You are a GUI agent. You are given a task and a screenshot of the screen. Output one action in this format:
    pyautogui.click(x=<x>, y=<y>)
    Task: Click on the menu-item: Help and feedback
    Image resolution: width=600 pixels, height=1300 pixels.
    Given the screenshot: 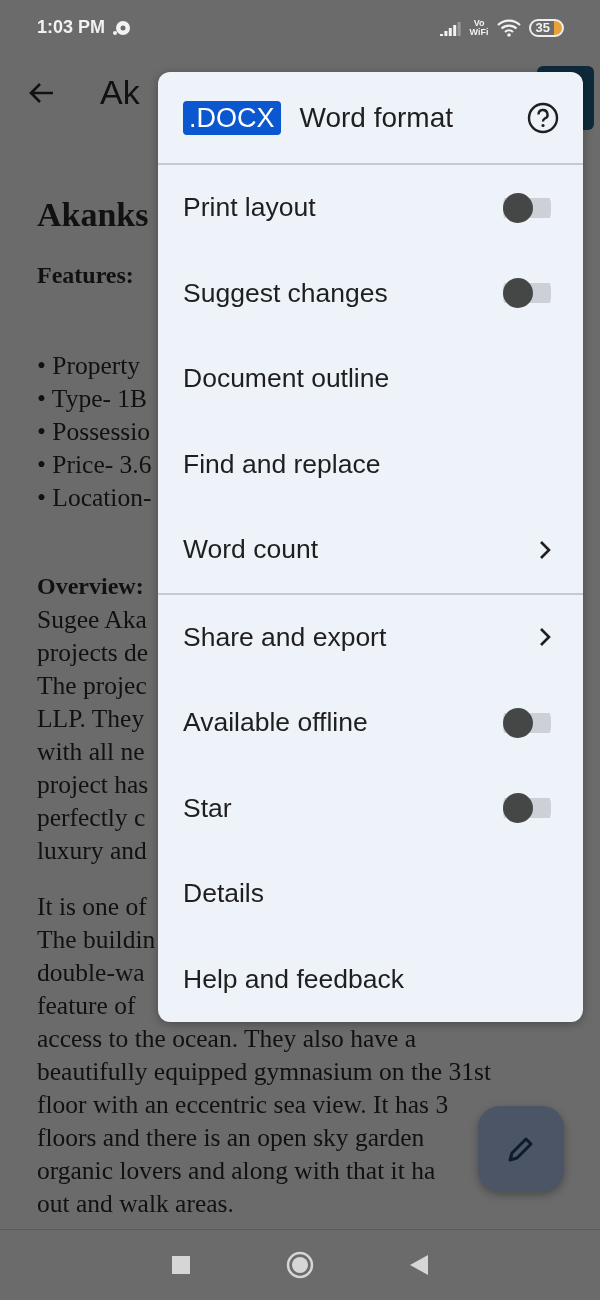 What is the action you would take?
    pyautogui.click(x=370, y=979)
    